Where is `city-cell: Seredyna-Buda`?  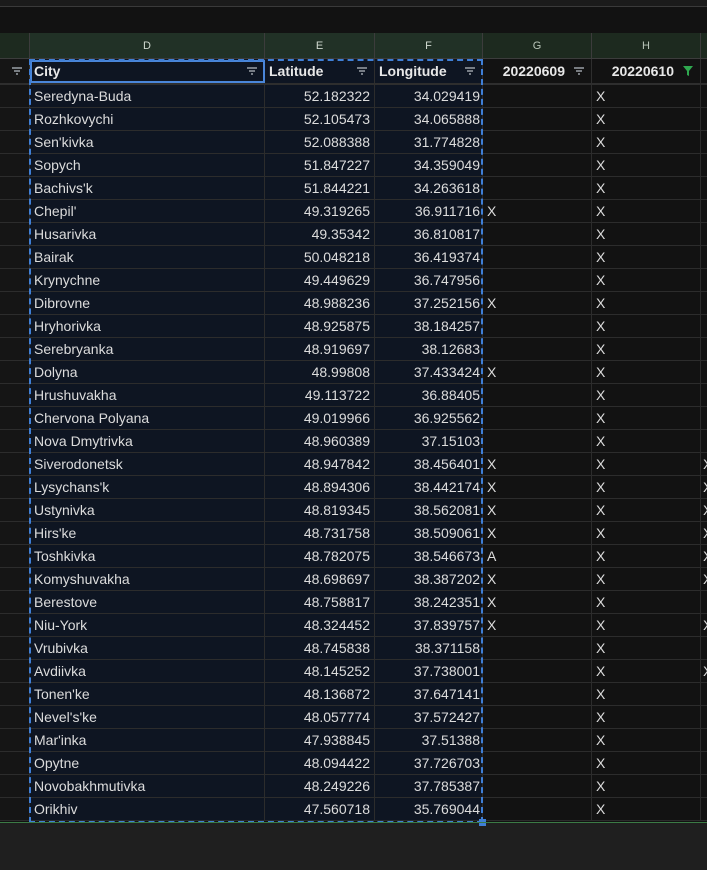 city-cell: Seredyna-Buda is located at coordinates (147, 96).